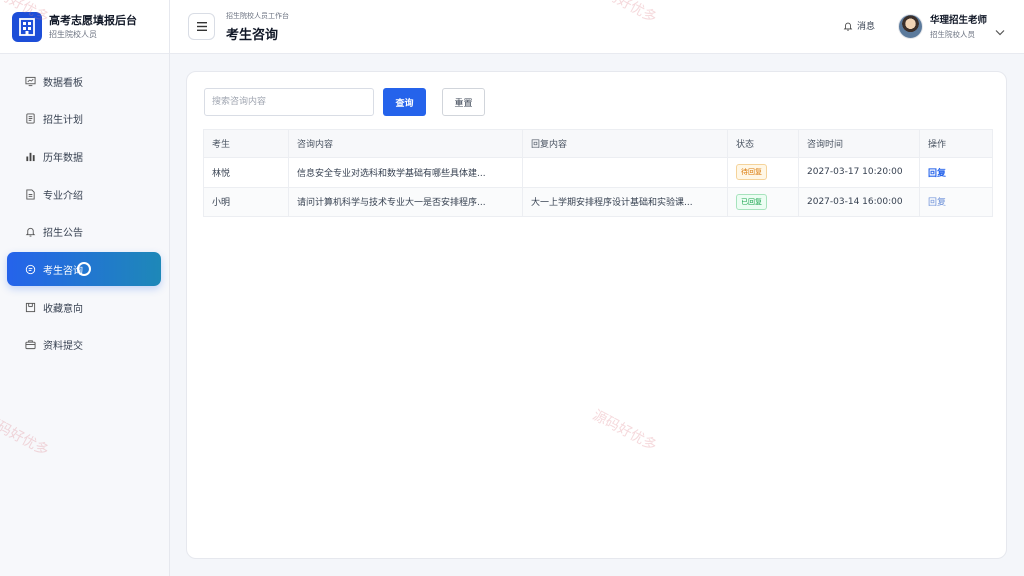  What do you see at coordinates (63, 347) in the screenshot?
I see `sidebar-item-label: 资料提交` at bounding box center [63, 347].